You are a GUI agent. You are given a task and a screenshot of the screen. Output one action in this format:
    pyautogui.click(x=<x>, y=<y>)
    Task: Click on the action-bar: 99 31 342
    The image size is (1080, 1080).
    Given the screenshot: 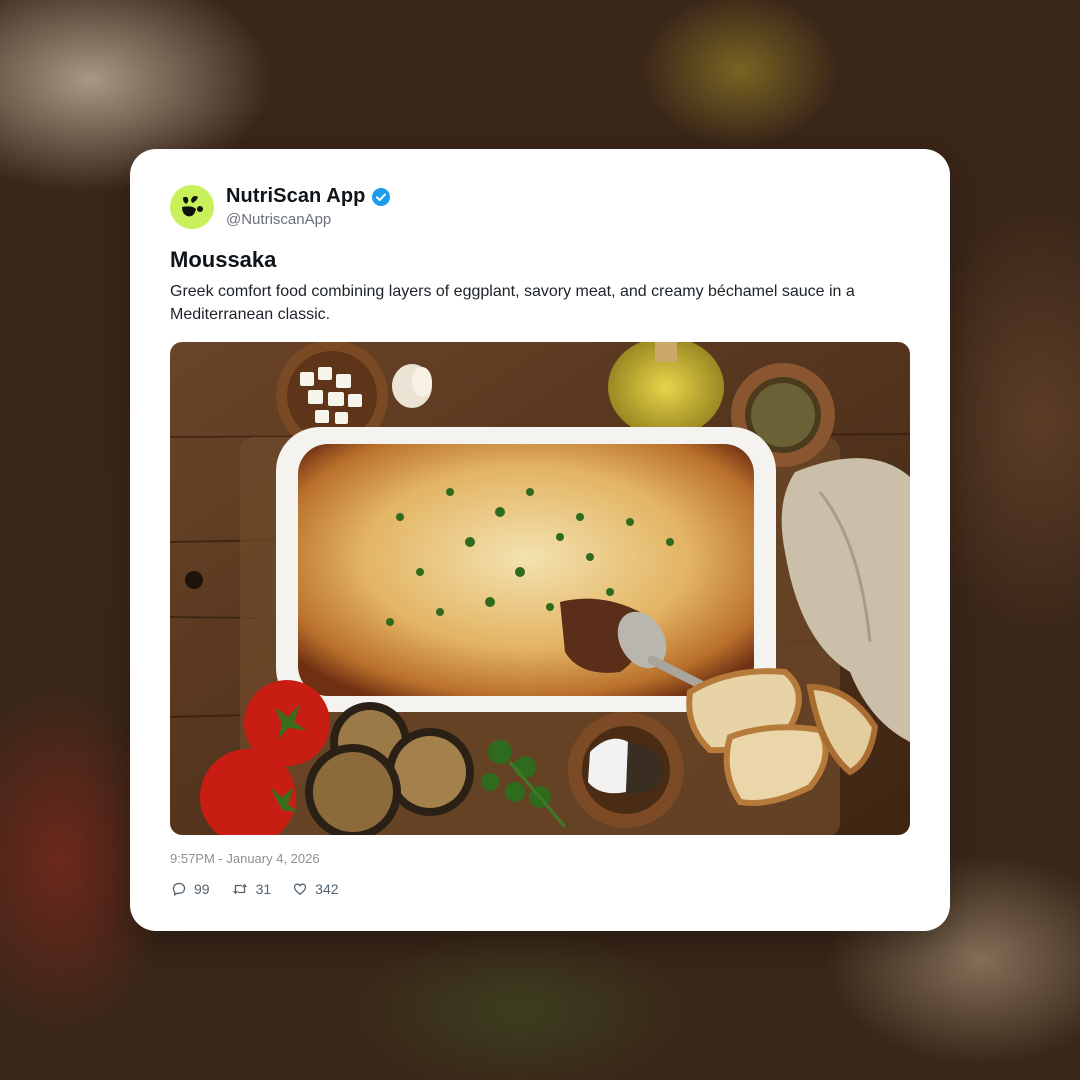 What is the action you would take?
    pyautogui.click(x=255, y=889)
    